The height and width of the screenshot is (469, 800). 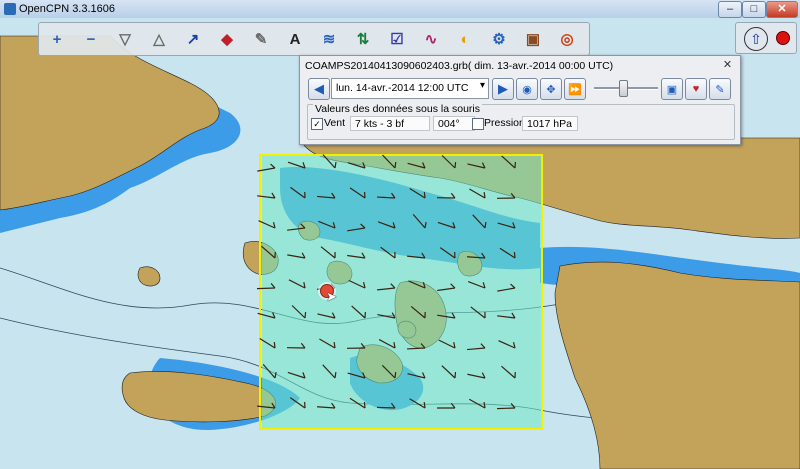 I want to click on zoom-in-icon: +, so click(x=57, y=39).